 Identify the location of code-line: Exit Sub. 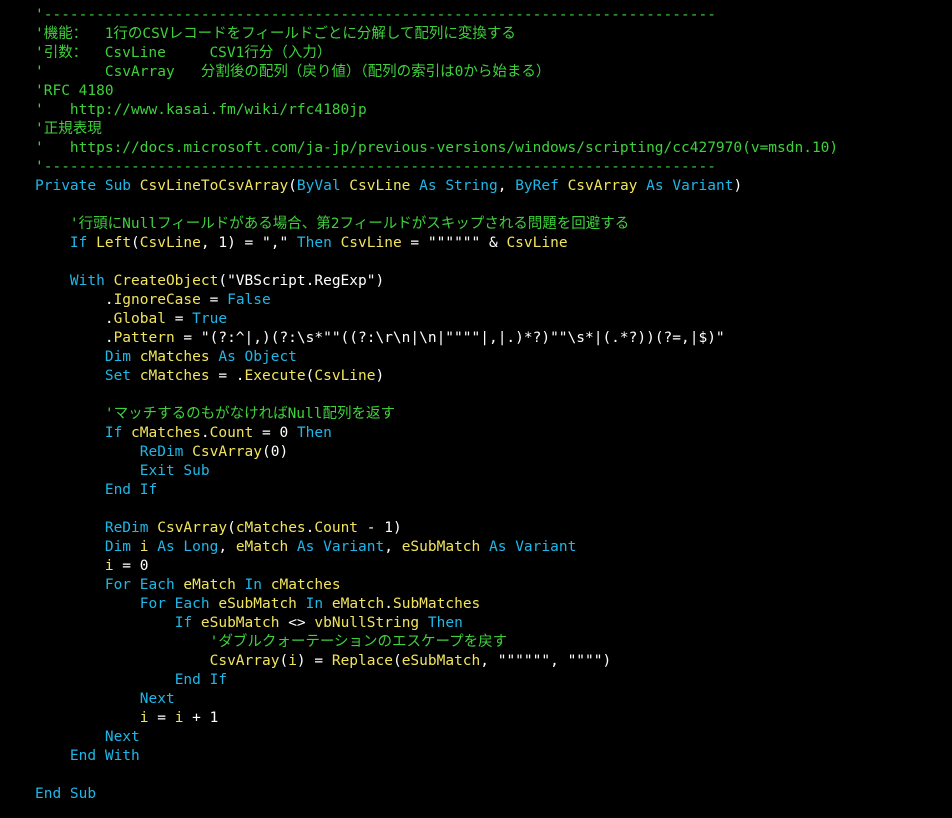
(436, 471).